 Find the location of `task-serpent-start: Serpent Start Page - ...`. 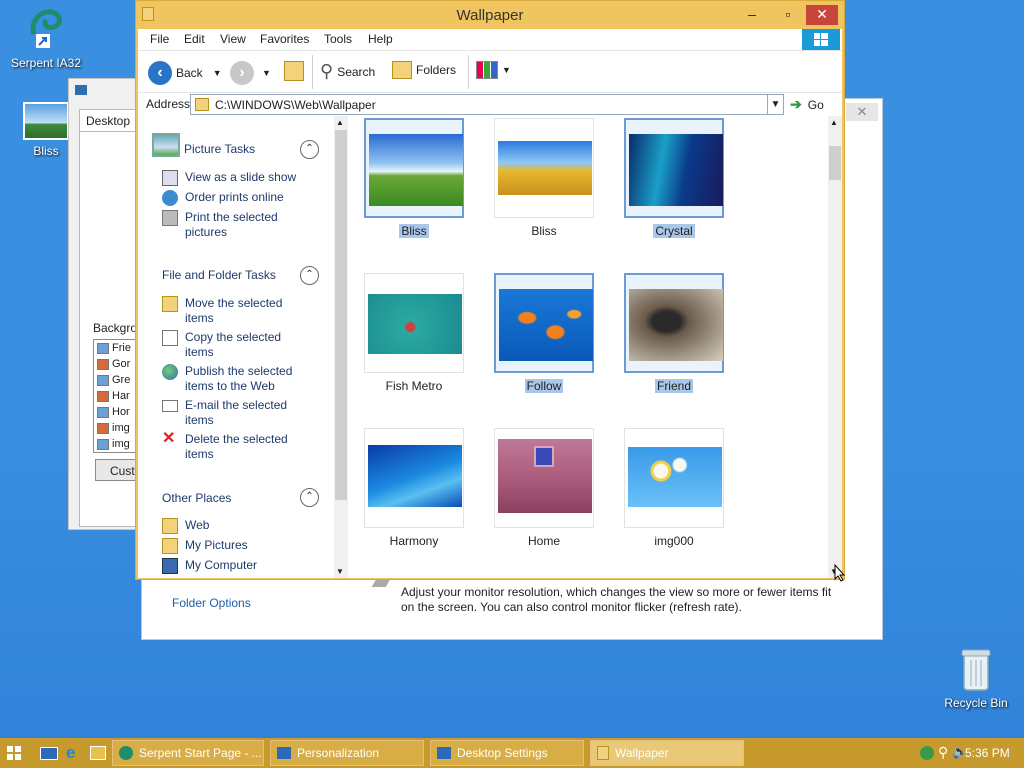

task-serpent-start: Serpent Start Page - ... is located at coordinates (188, 753).